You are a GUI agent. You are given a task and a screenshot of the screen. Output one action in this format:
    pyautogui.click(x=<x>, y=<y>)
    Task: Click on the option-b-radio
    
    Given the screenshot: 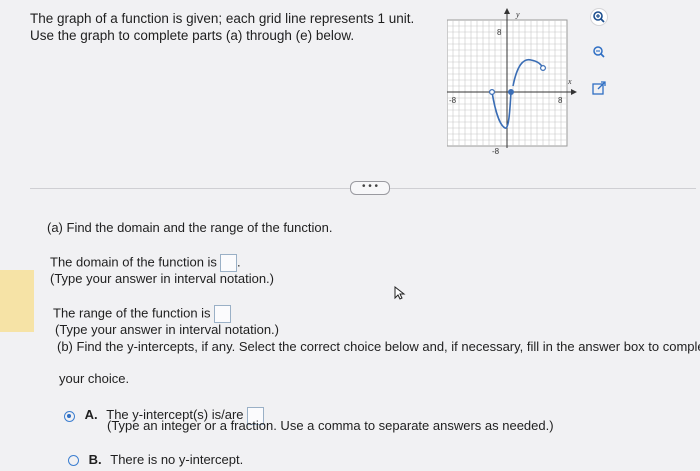 What is the action you would take?
    pyautogui.click(x=73, y=461)
    